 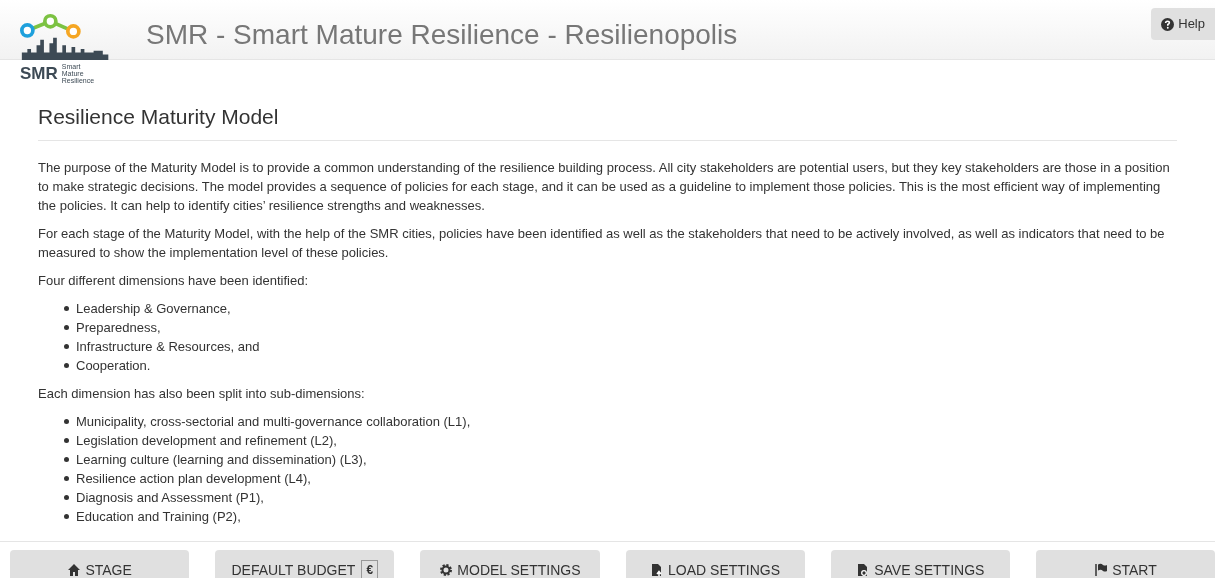 I want to click on section-heading: Resilience Maturity Model, so click(x=607, y=122).